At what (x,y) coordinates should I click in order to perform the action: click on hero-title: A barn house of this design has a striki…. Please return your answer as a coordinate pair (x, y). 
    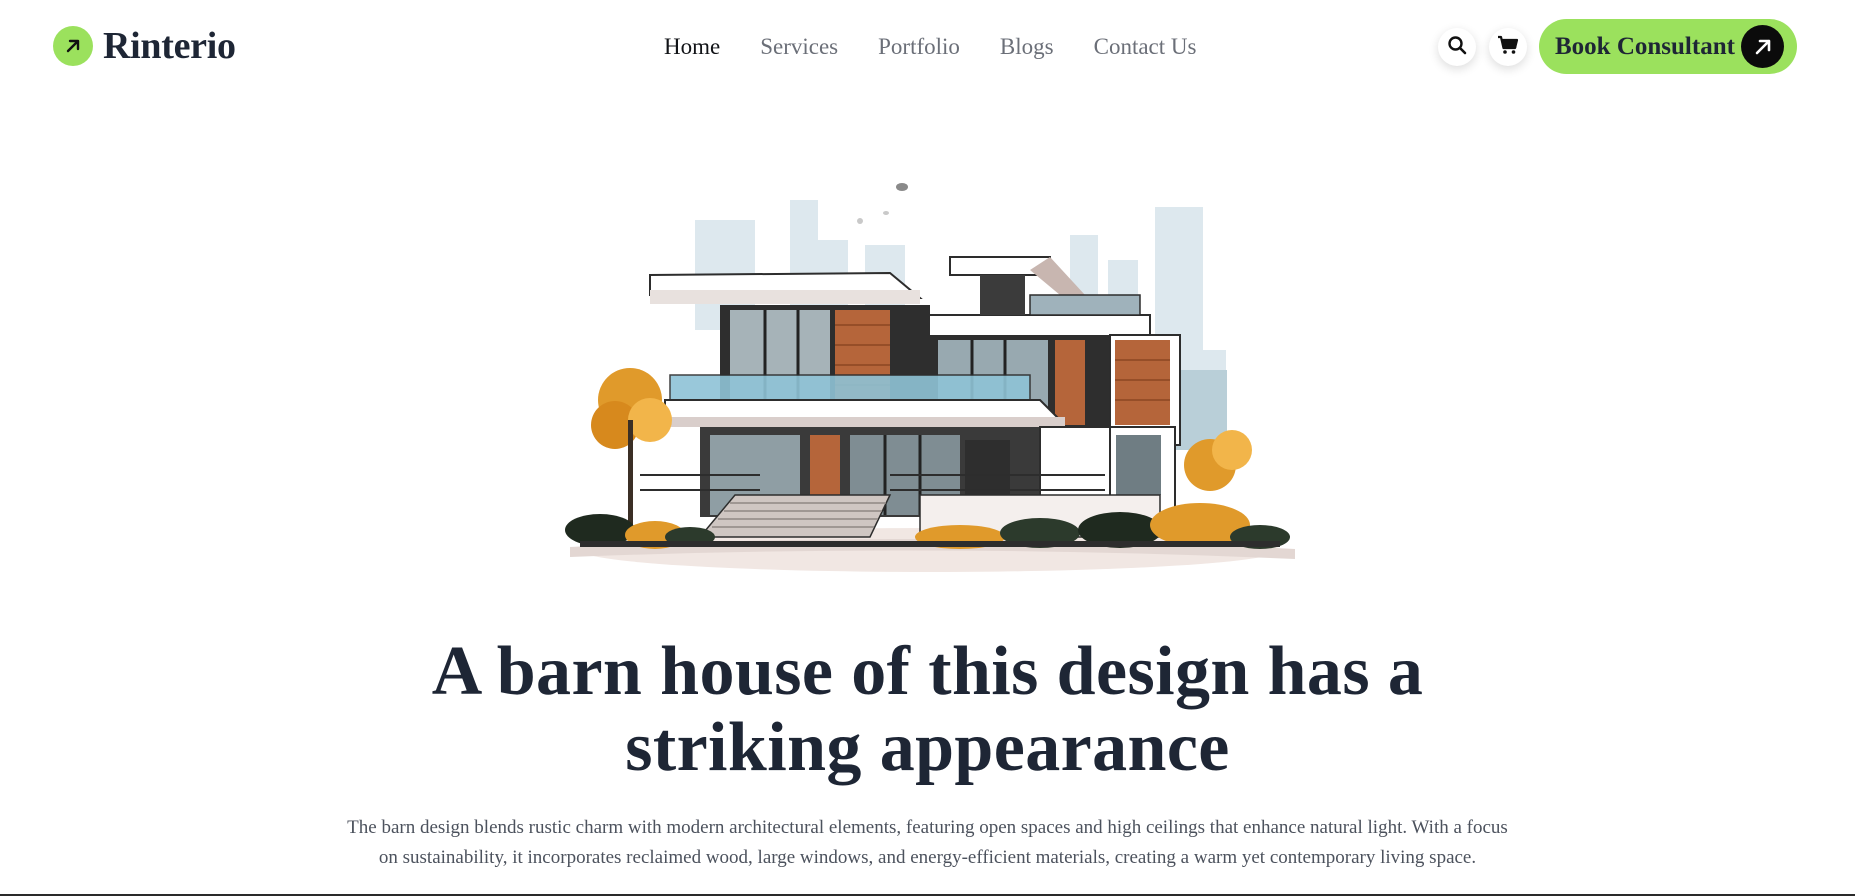
    Looking at the image, I should click on (927, 709).